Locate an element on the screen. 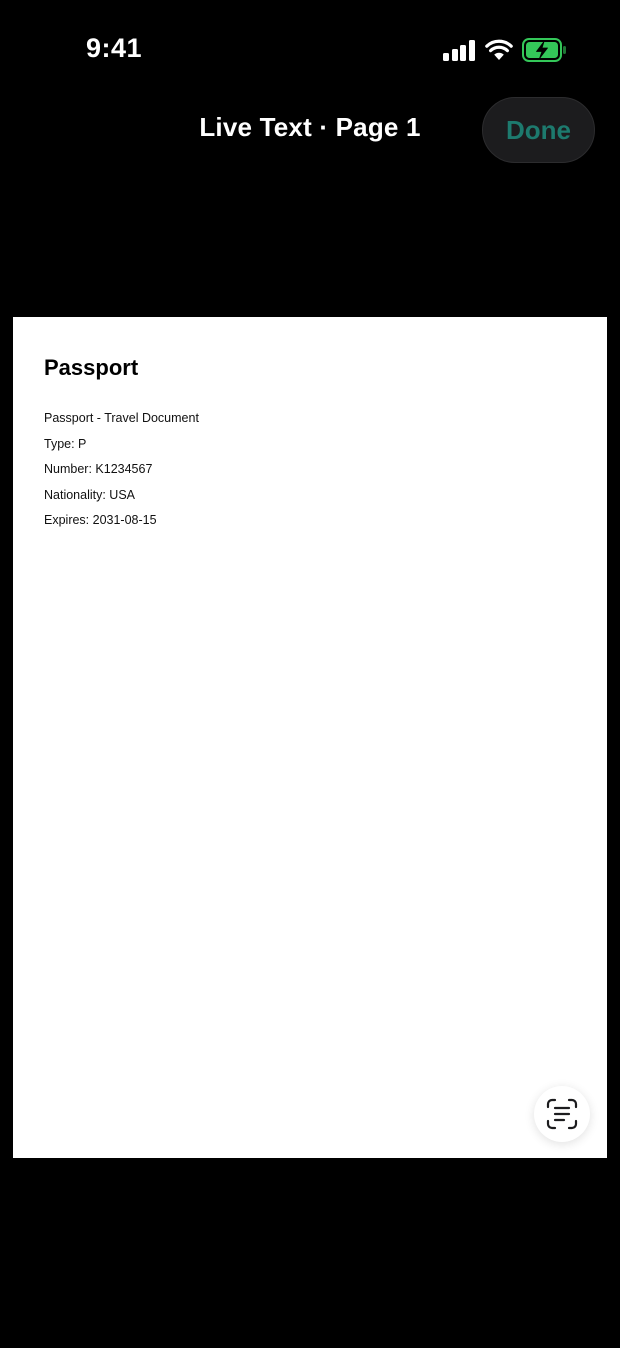  status-bar: 9:41 is located at coordinates (310, 50).